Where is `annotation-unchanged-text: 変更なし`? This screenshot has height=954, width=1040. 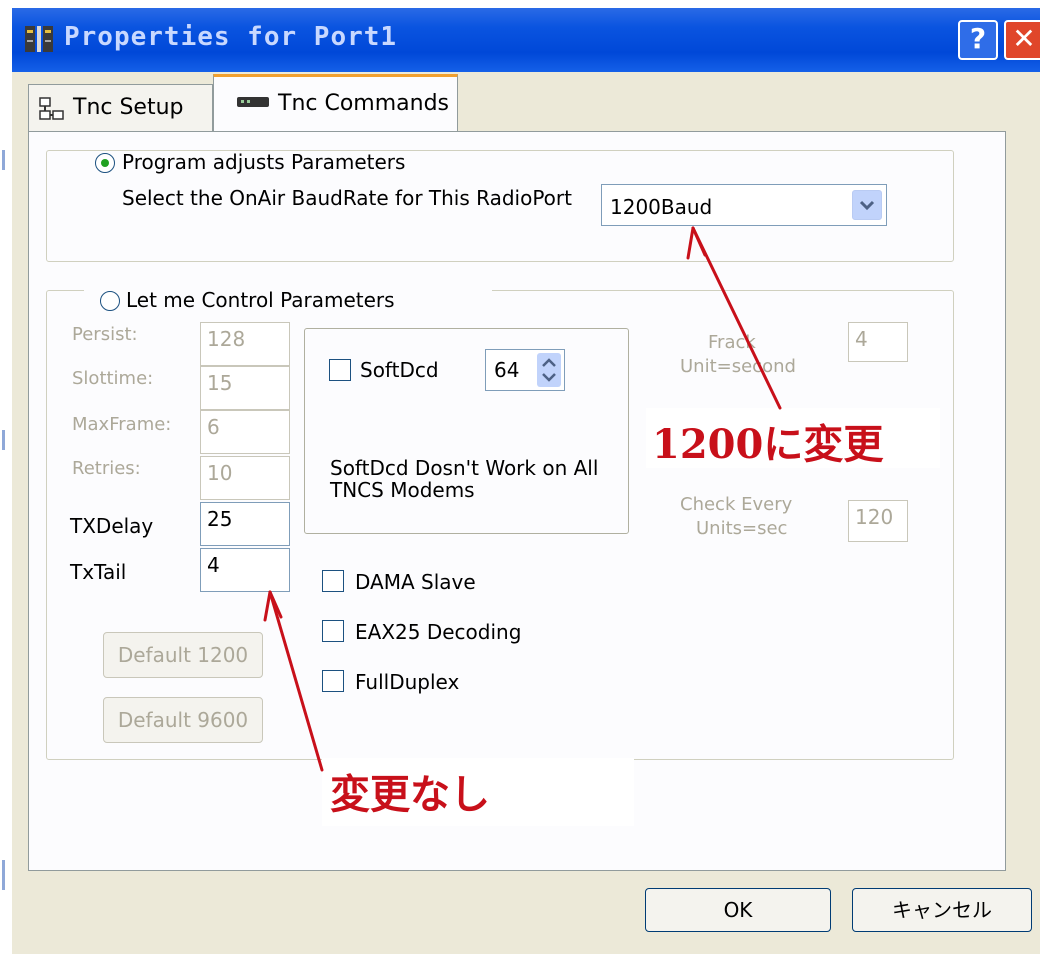 annotation-unchanged-text: 変更なし is located at coordinates (410, 794).